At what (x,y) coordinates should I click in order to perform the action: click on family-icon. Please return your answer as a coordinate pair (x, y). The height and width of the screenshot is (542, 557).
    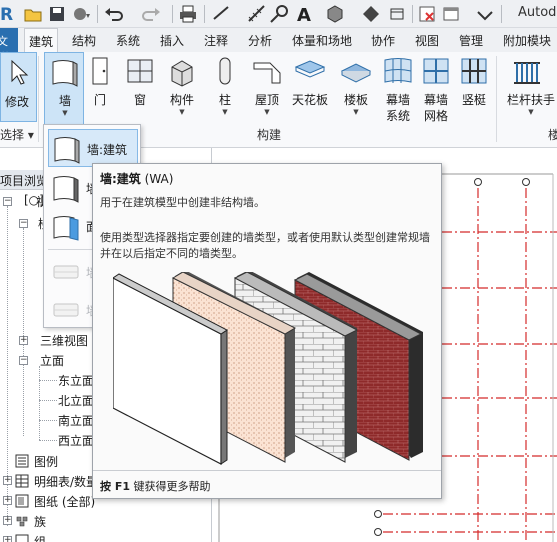
    Looking at the image, I should click on (22, 521).